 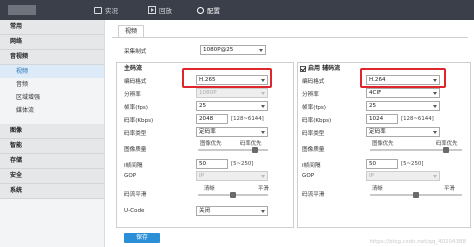 What do you see at coordinates (317, 121) in the screenshot?
I see `sub-bitrate-label: 码率(Kbps)` at bounding box center [317, 121].